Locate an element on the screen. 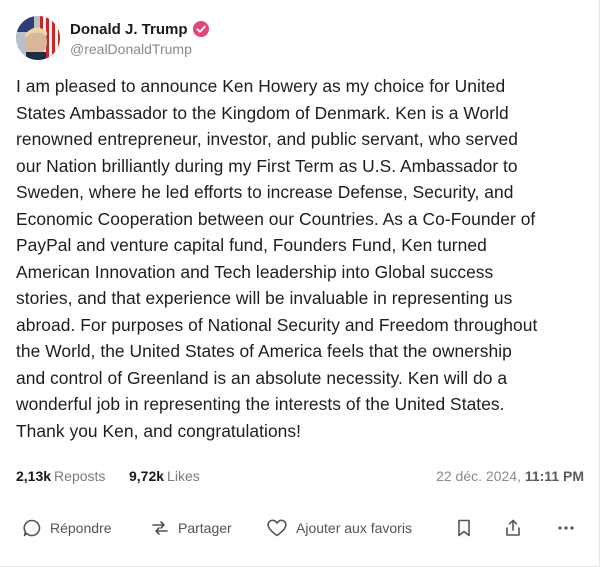  share-upload-button is located at coordinates (513, 528).